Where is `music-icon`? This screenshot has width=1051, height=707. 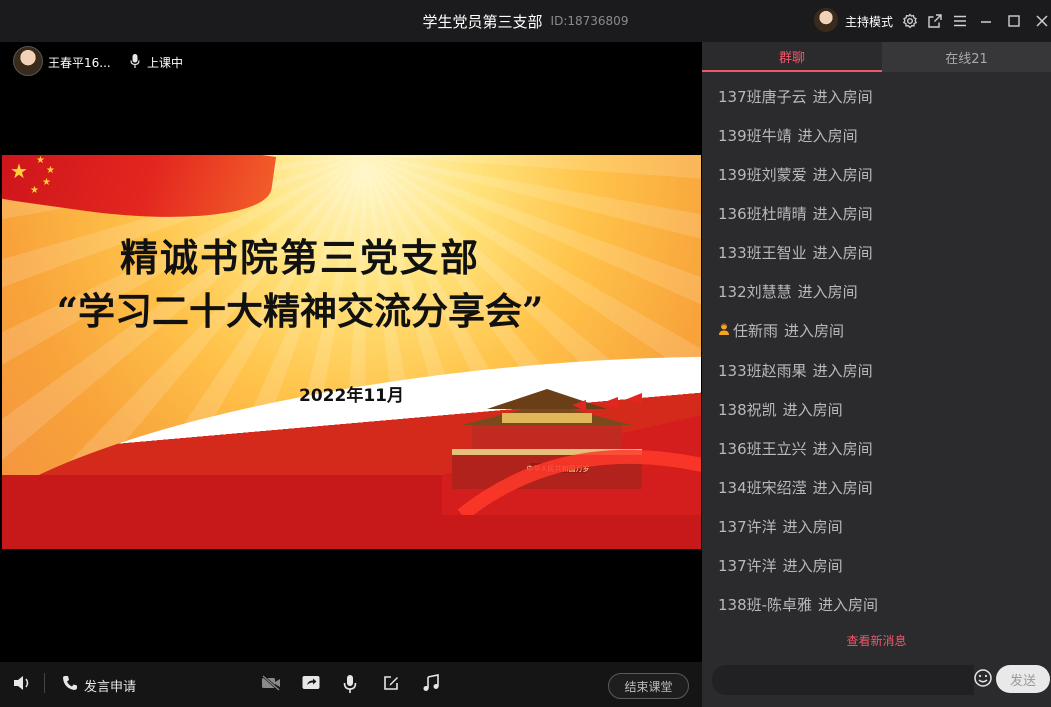 music-icon is located at coordinates (431, 683).